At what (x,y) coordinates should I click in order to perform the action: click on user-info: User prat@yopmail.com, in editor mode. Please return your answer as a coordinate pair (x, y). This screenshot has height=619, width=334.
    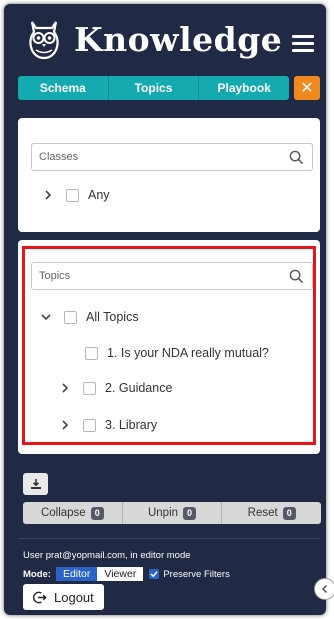
    Looking at the image, I should click on (107, 555).